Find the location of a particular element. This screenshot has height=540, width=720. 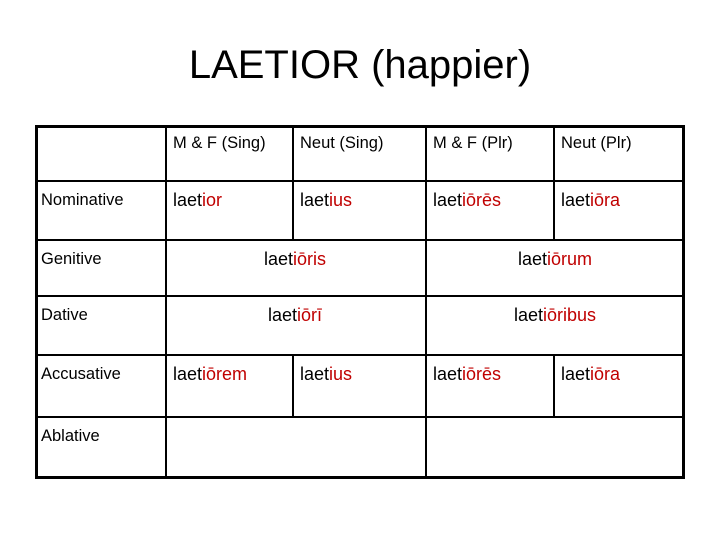

form-acc-mf-sing: laetiōrem is located at coordinates (228, 386).